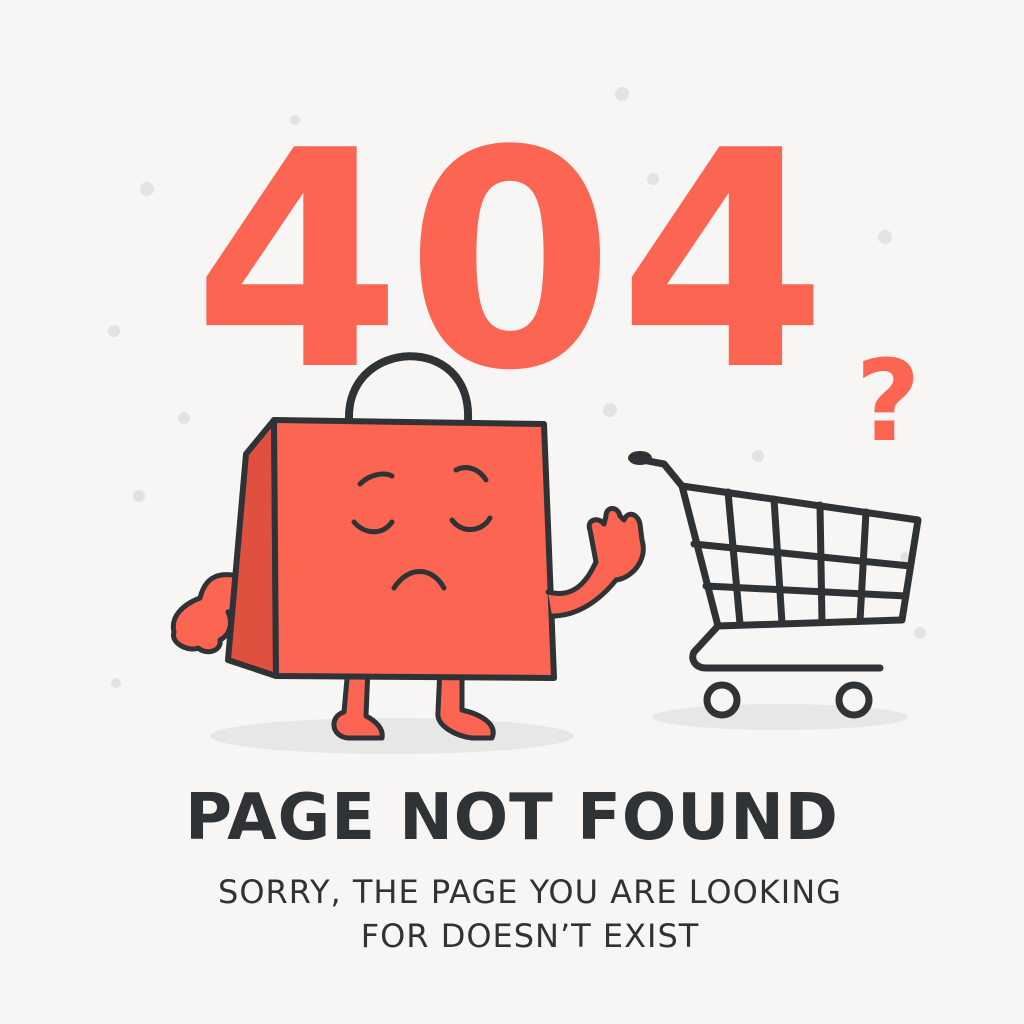 This screenshot has width=1024, height=1024. I want to click on shopping-cart-icon, so click(775, 585).